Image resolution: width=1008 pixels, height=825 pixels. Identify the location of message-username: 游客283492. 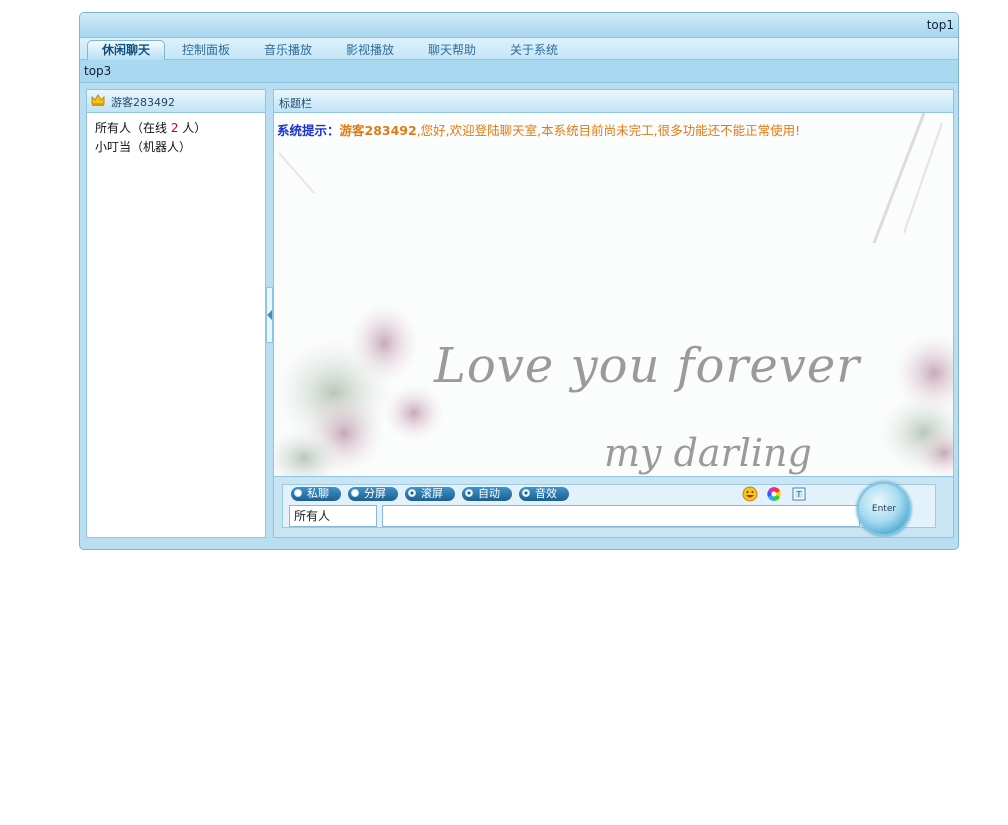
(378, 130).